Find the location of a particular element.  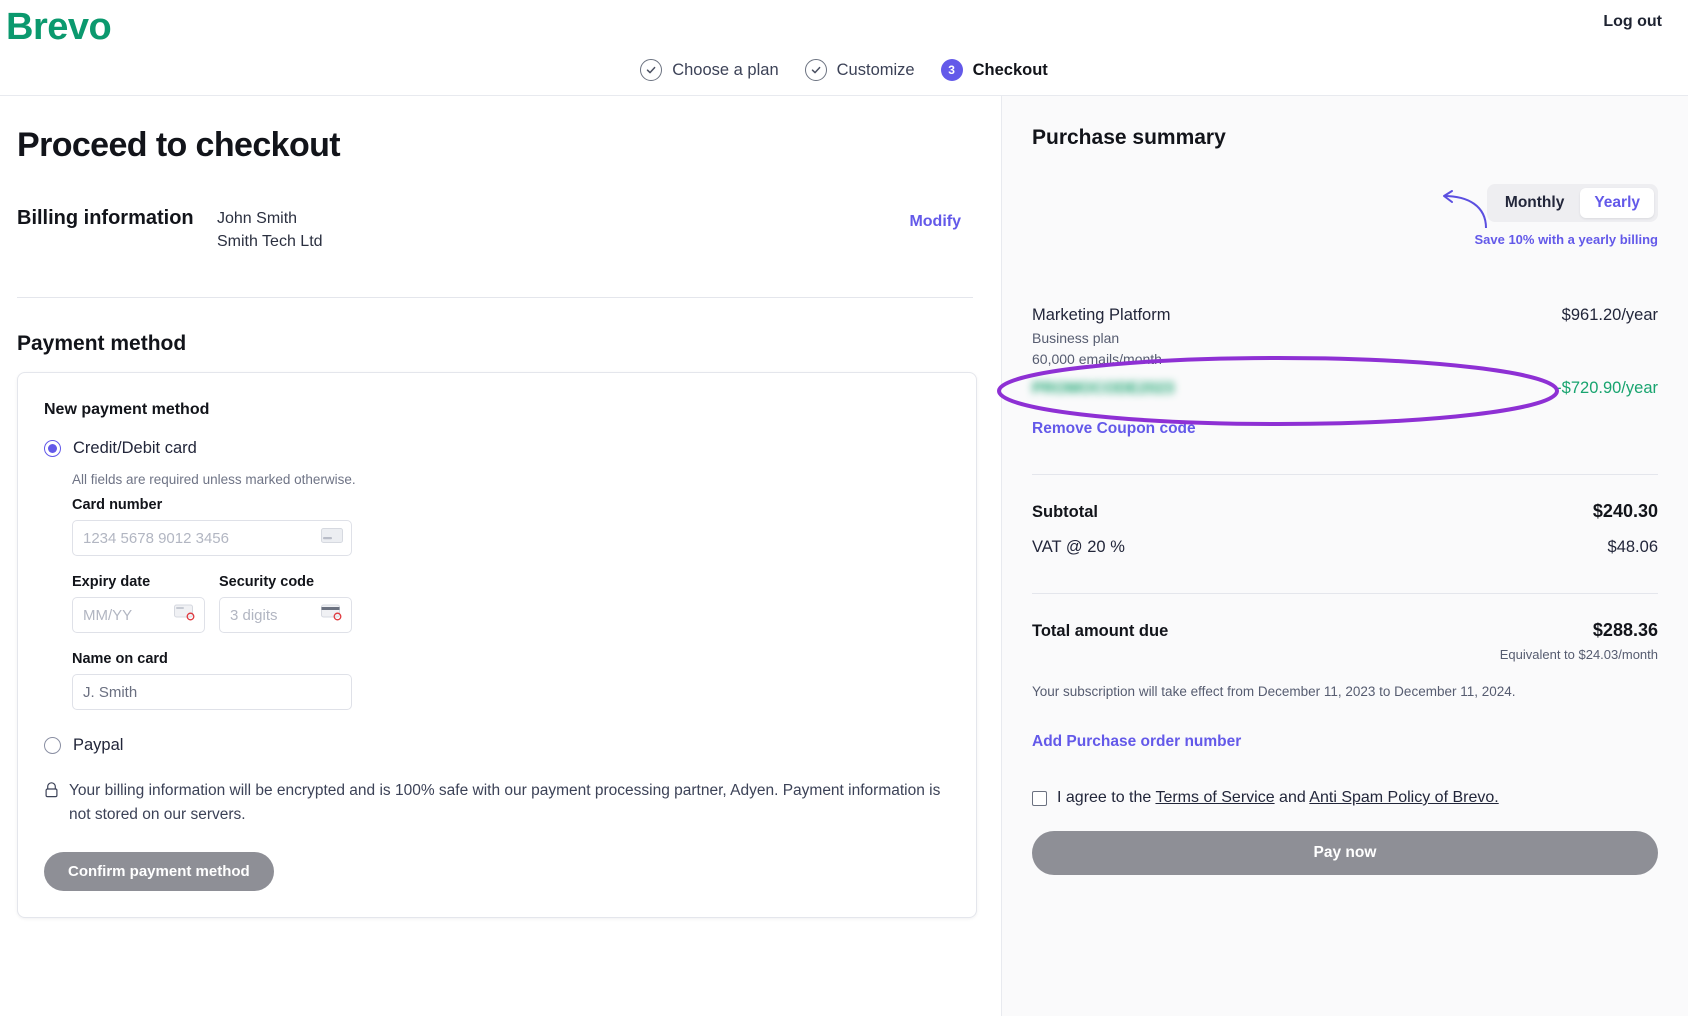

step-checkout: 3 Checkout is located at coordinates (994, 70).